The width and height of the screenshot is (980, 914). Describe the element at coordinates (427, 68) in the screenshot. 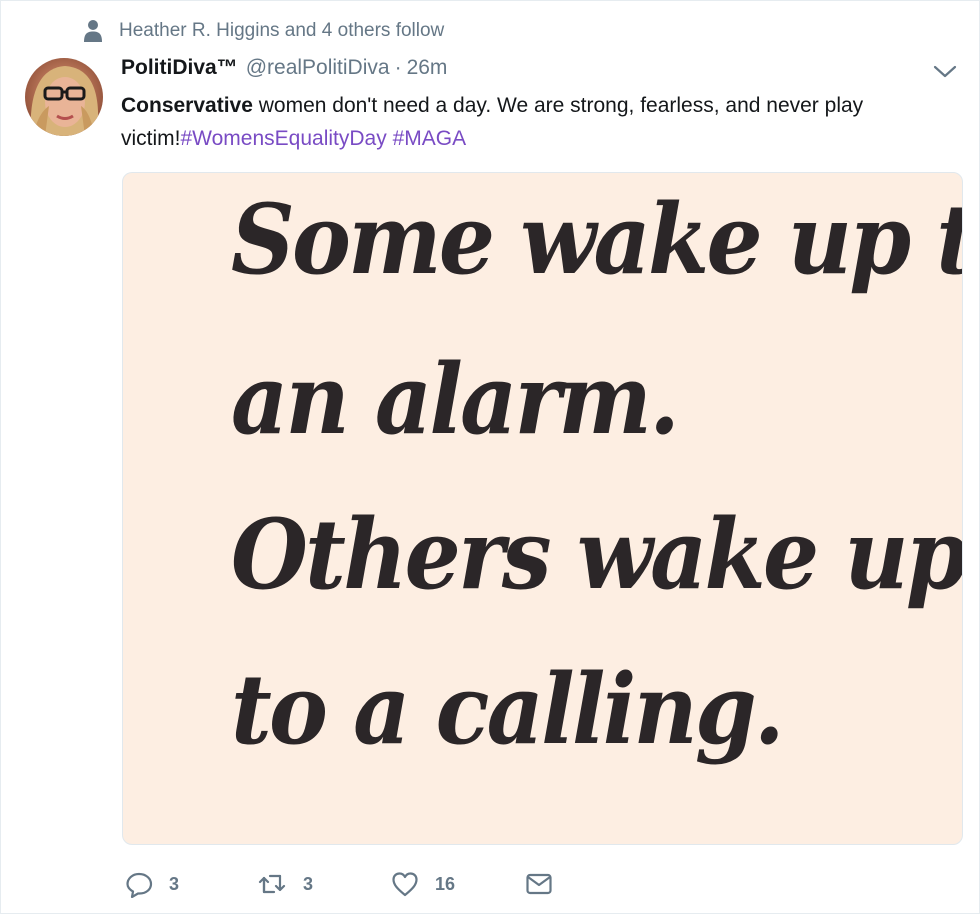

I see `tweet-timestamp: 26m` at that location.